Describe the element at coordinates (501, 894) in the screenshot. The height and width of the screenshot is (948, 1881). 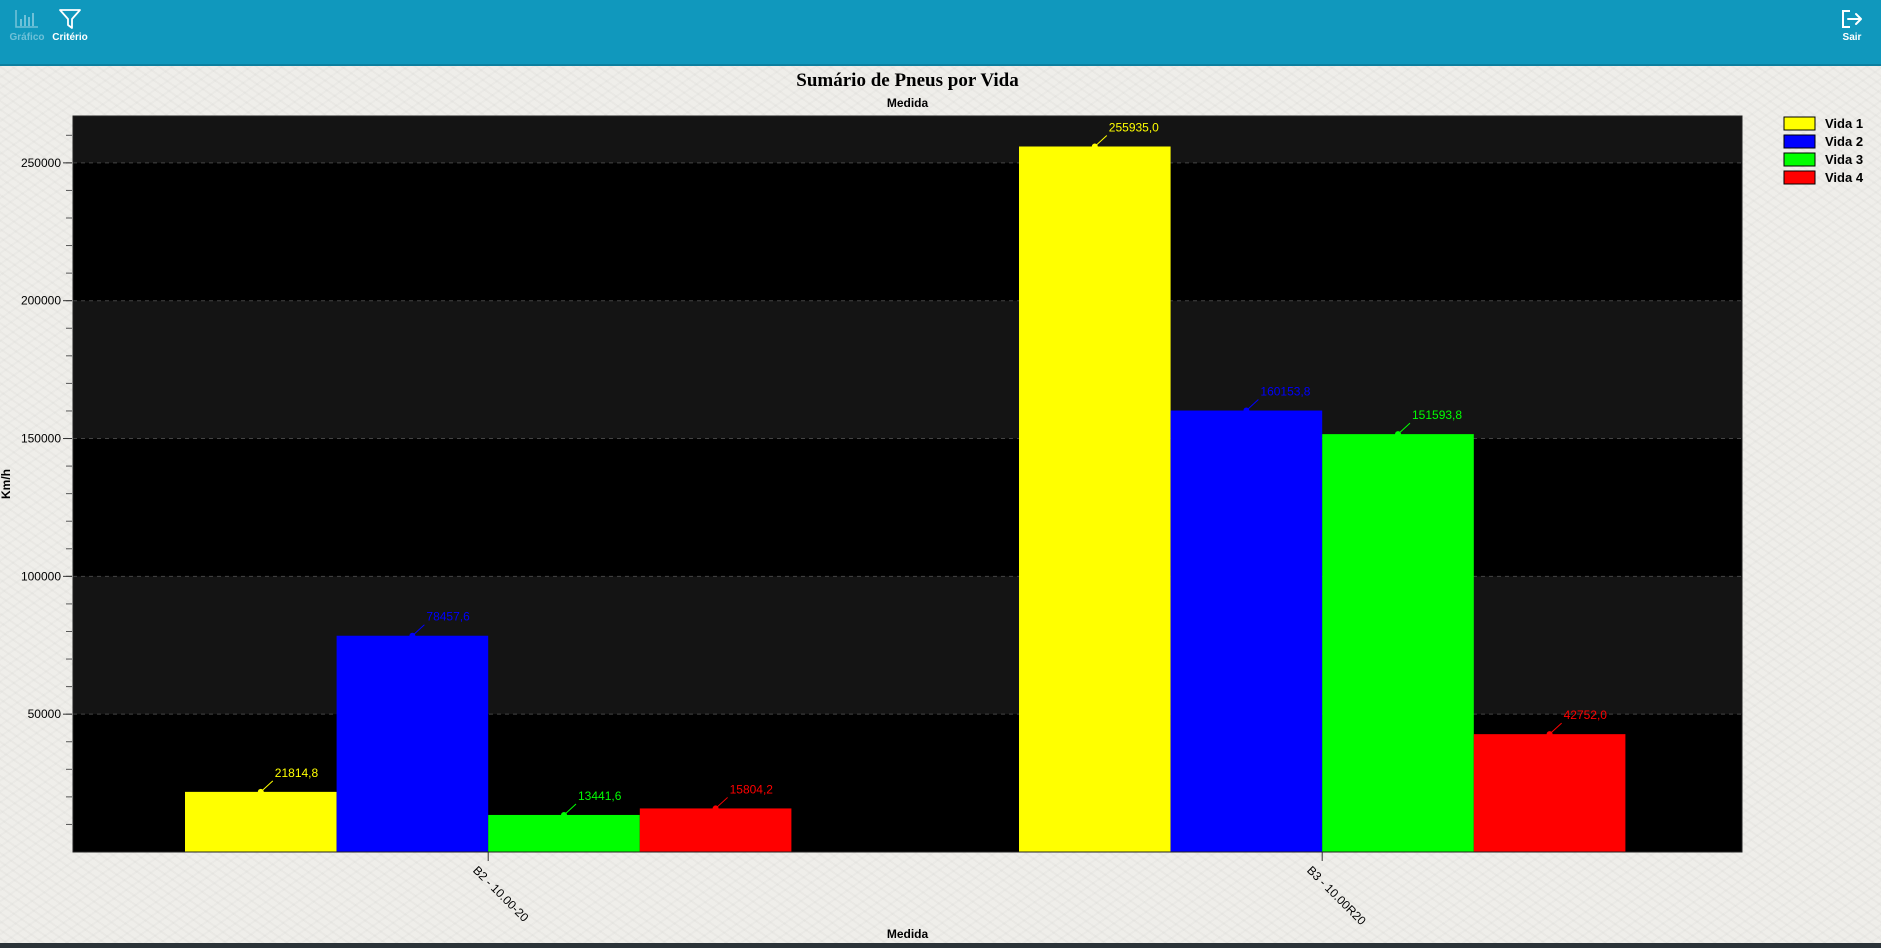
I see `x-tick-label: B2 - 10.00-20` at that location.